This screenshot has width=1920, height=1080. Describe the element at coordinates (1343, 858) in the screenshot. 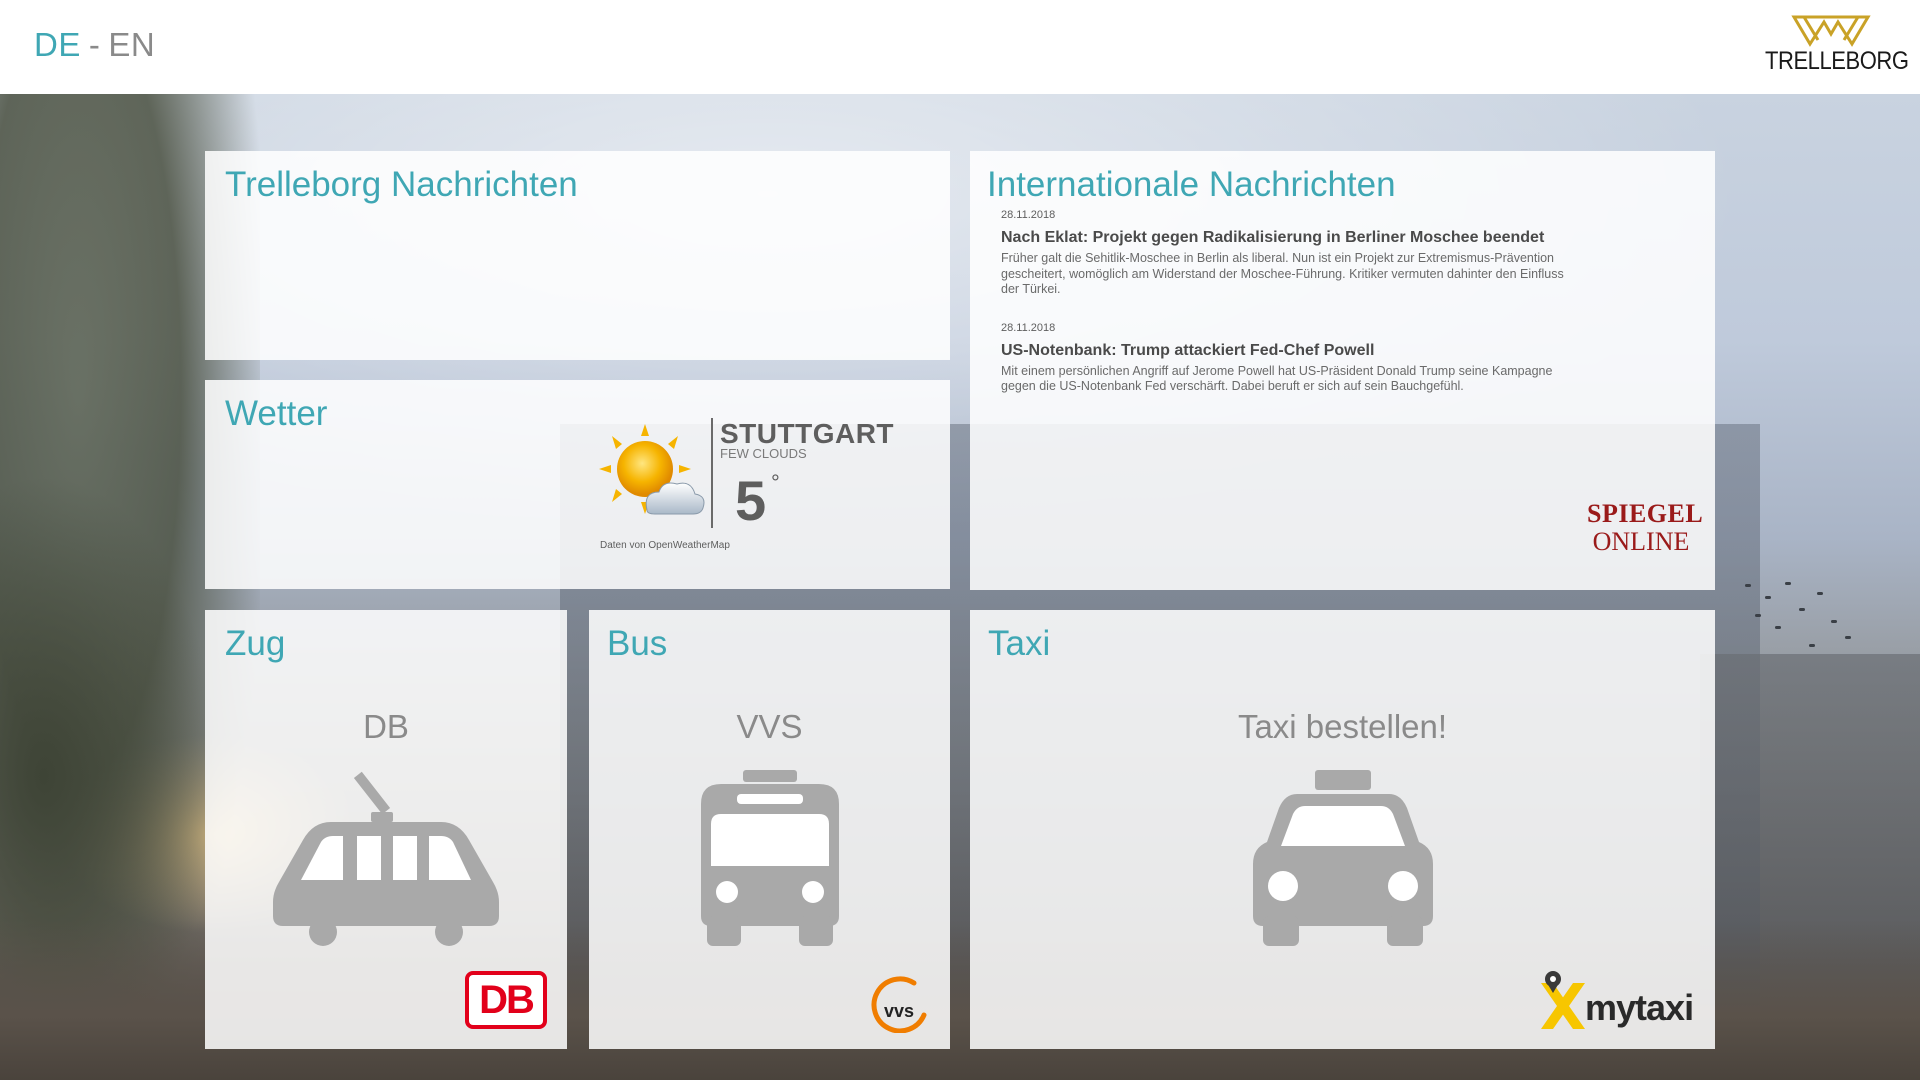

I see `taxi-icon` at that location.